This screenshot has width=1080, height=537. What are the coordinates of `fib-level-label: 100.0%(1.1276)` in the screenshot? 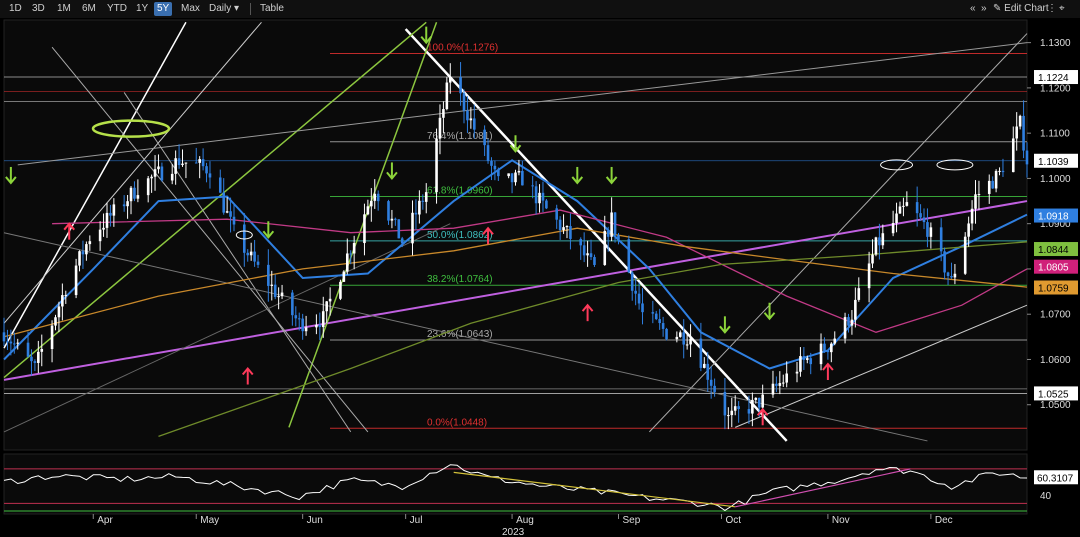 It's located at (462, 47).